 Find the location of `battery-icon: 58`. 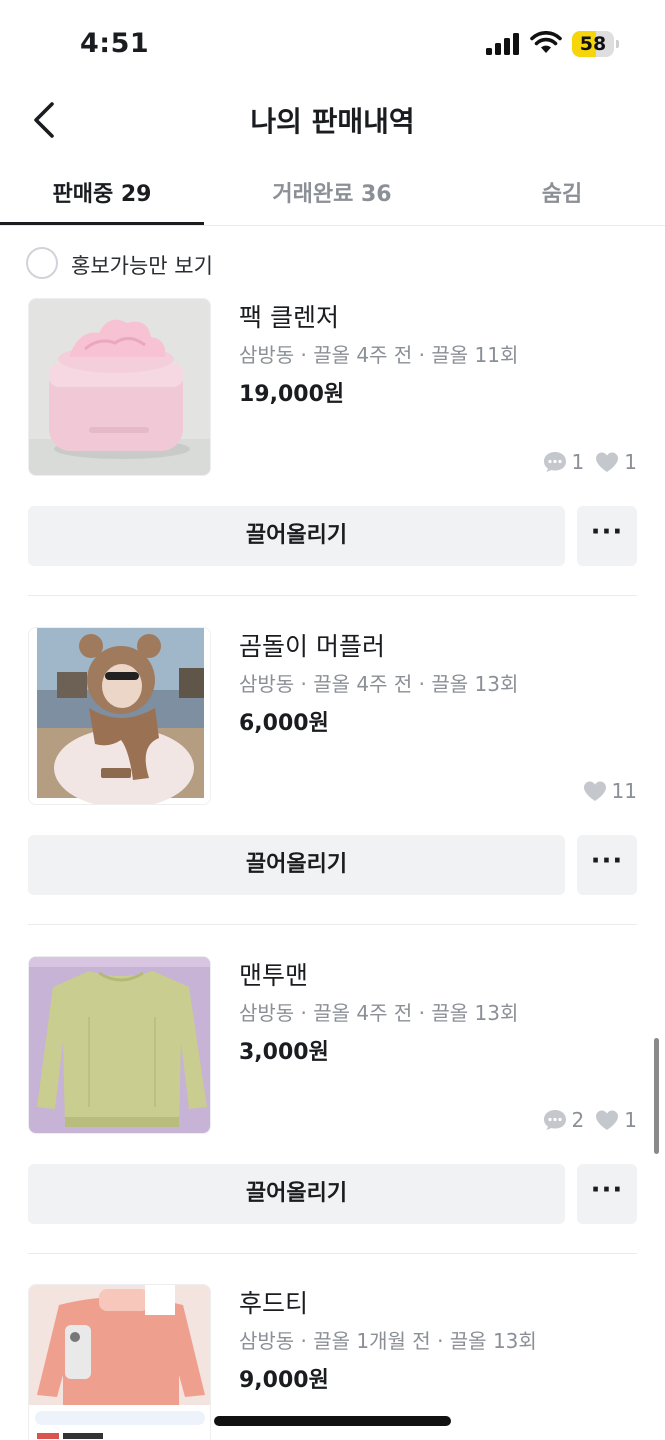

battery-icon: 58 is located at coordinates (596, 44).